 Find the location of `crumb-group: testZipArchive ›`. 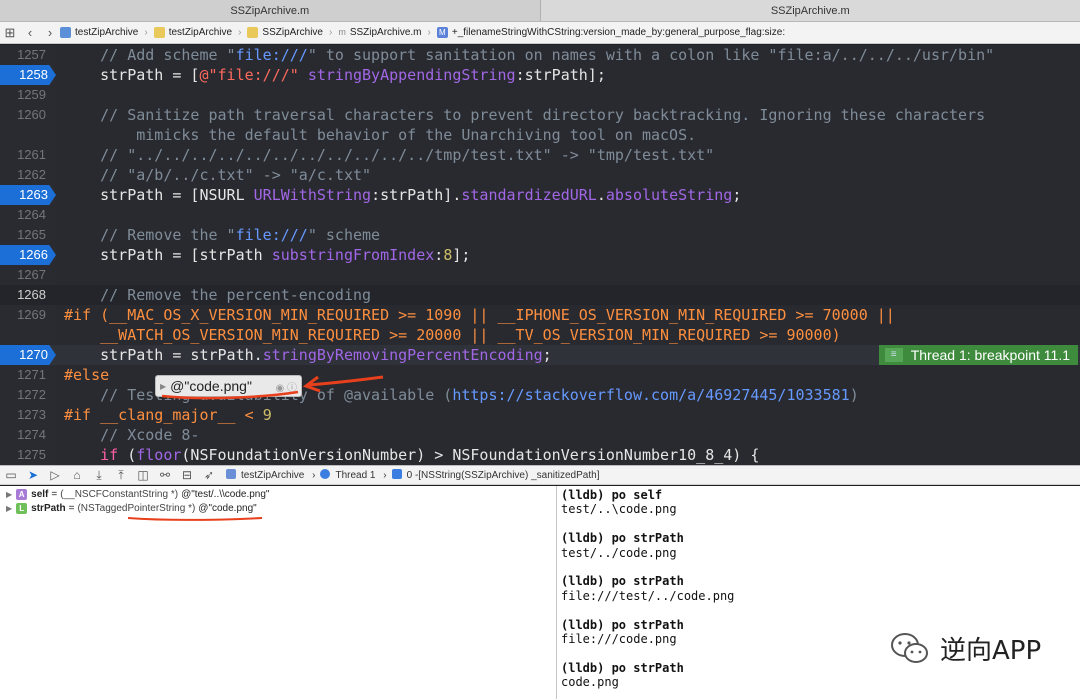

crumb-group: testZipArchive › is located at coordinates (197, 32).